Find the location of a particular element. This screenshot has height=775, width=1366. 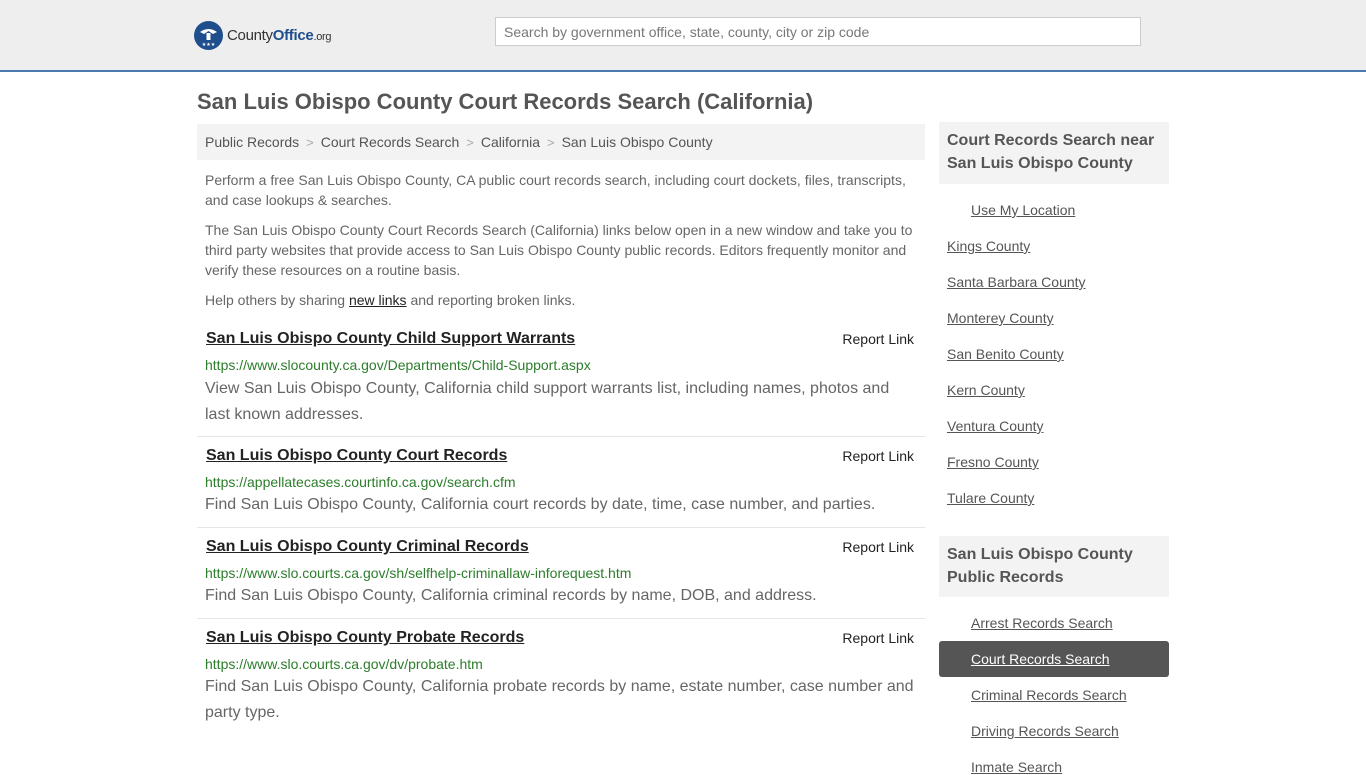

breadcrumb-court-records-search: Court Records Search is located at coordinates (390, 142).